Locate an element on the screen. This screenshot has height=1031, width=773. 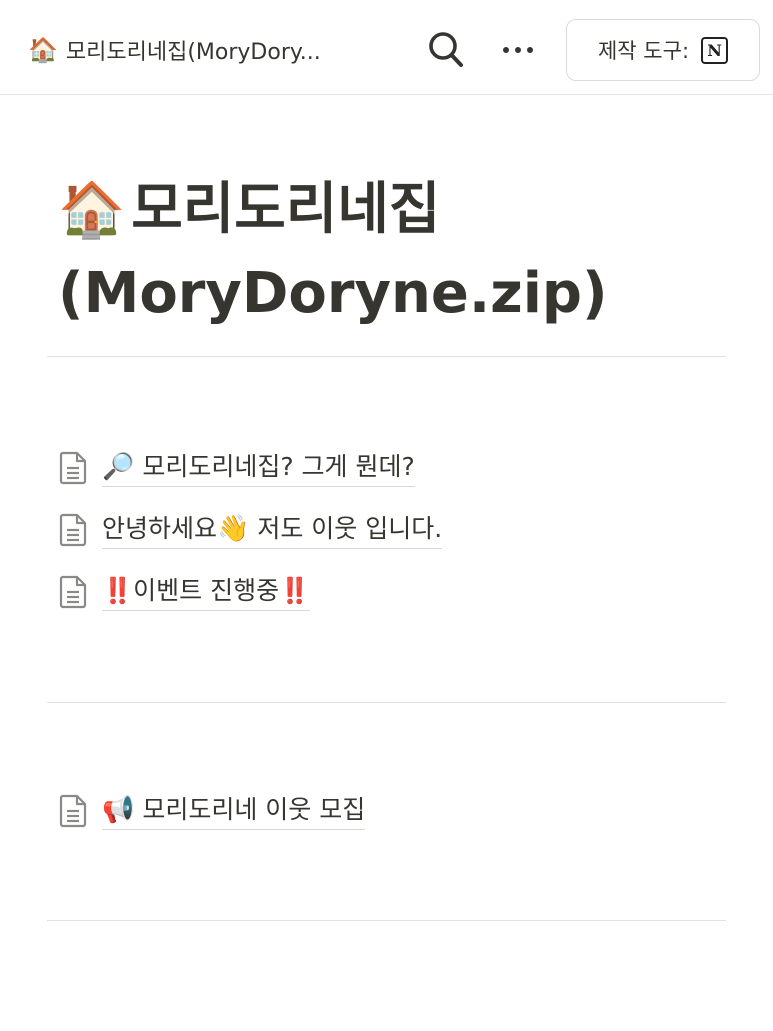
page-title-line2: (MoryDoryne.zip) is located at coordinates (333, 293).